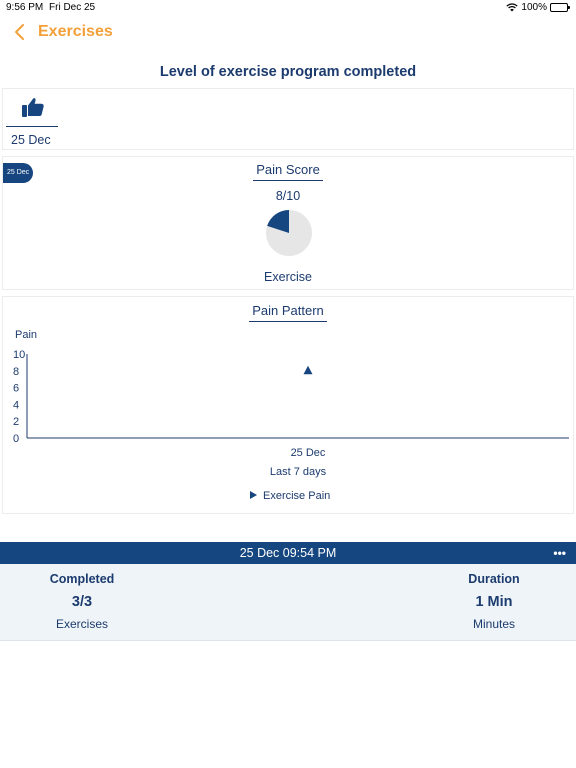 Image resolution: width=576 pixels, height=768 pixels. I want to click on icon-underline, so click(32, 126).